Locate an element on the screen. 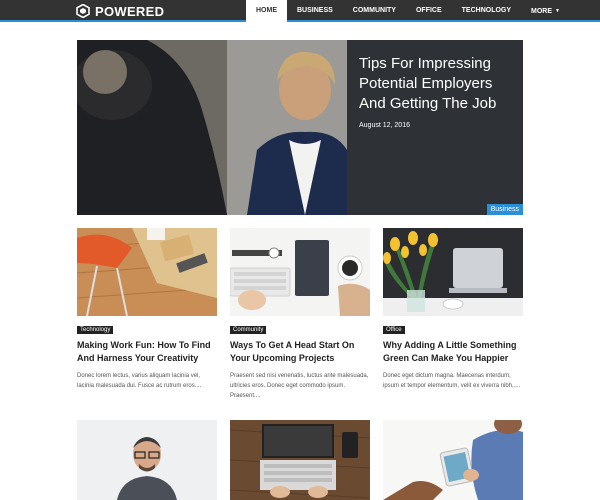 This screenshot has width=600, height=500. category-badge: Office is located at coordinates (394, 330).